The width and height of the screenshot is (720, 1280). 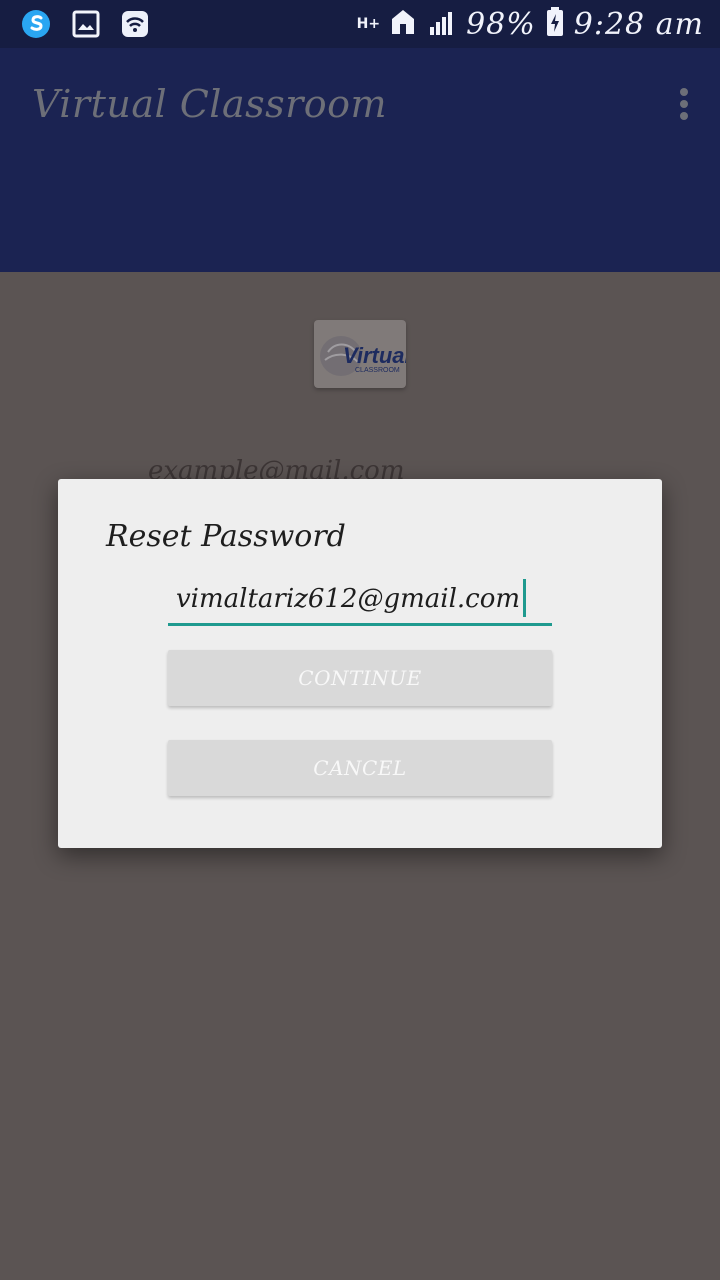 What do you see at coordinates (360, 768) in the screenshot?
I see `cancel-button: CANCEL` at bounding box center [360, 768].